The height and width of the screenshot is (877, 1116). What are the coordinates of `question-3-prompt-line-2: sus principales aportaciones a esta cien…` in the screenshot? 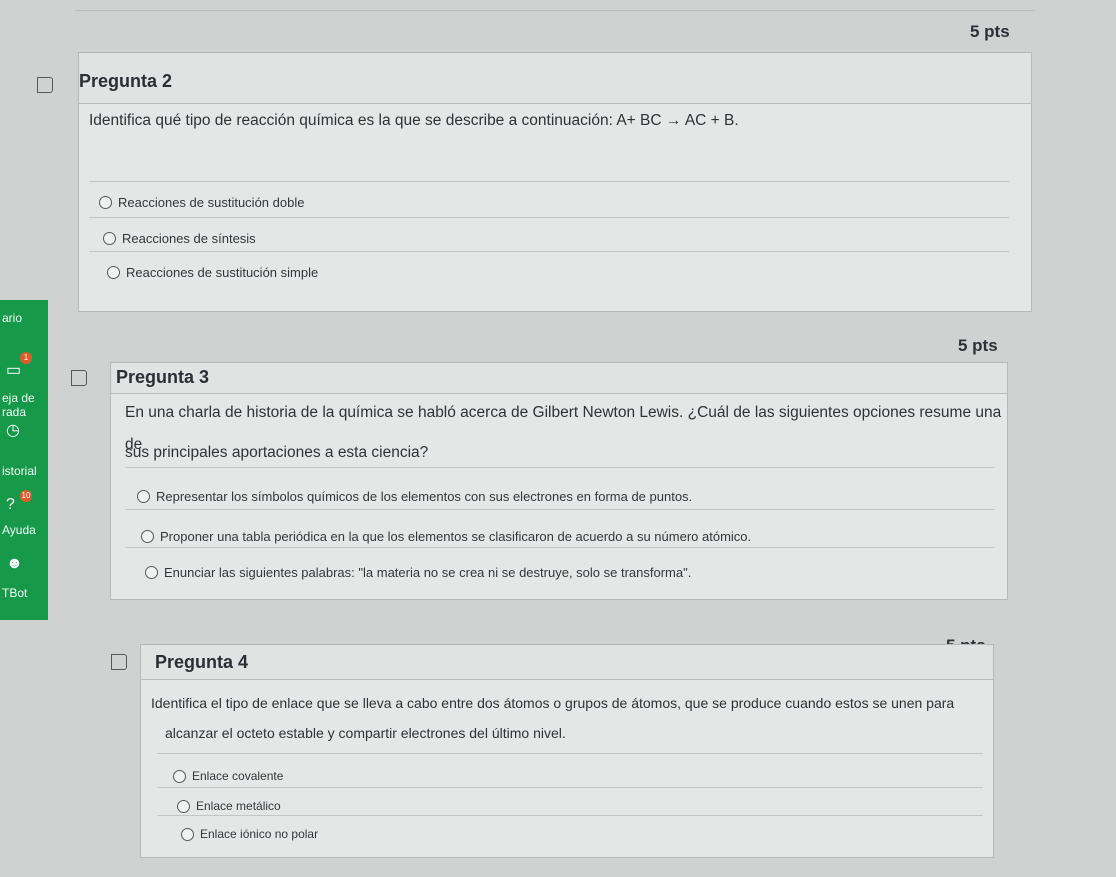 It's located at (277, 452).